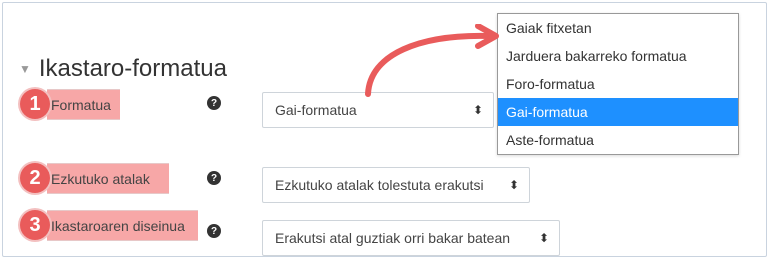  I want to click on dropdown-option-selected: Gai-formatua, so click(618, 112).